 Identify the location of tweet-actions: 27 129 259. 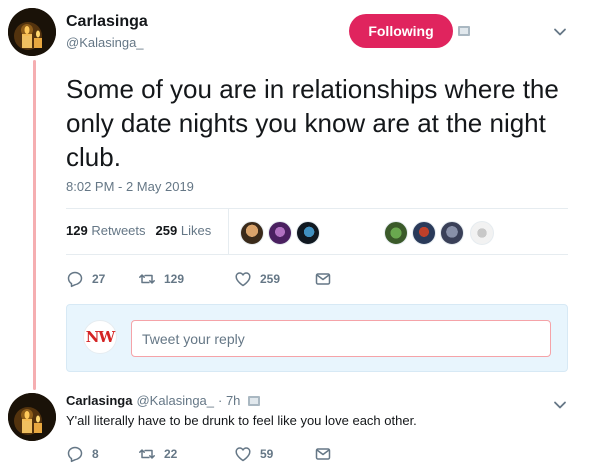
(199, 279).